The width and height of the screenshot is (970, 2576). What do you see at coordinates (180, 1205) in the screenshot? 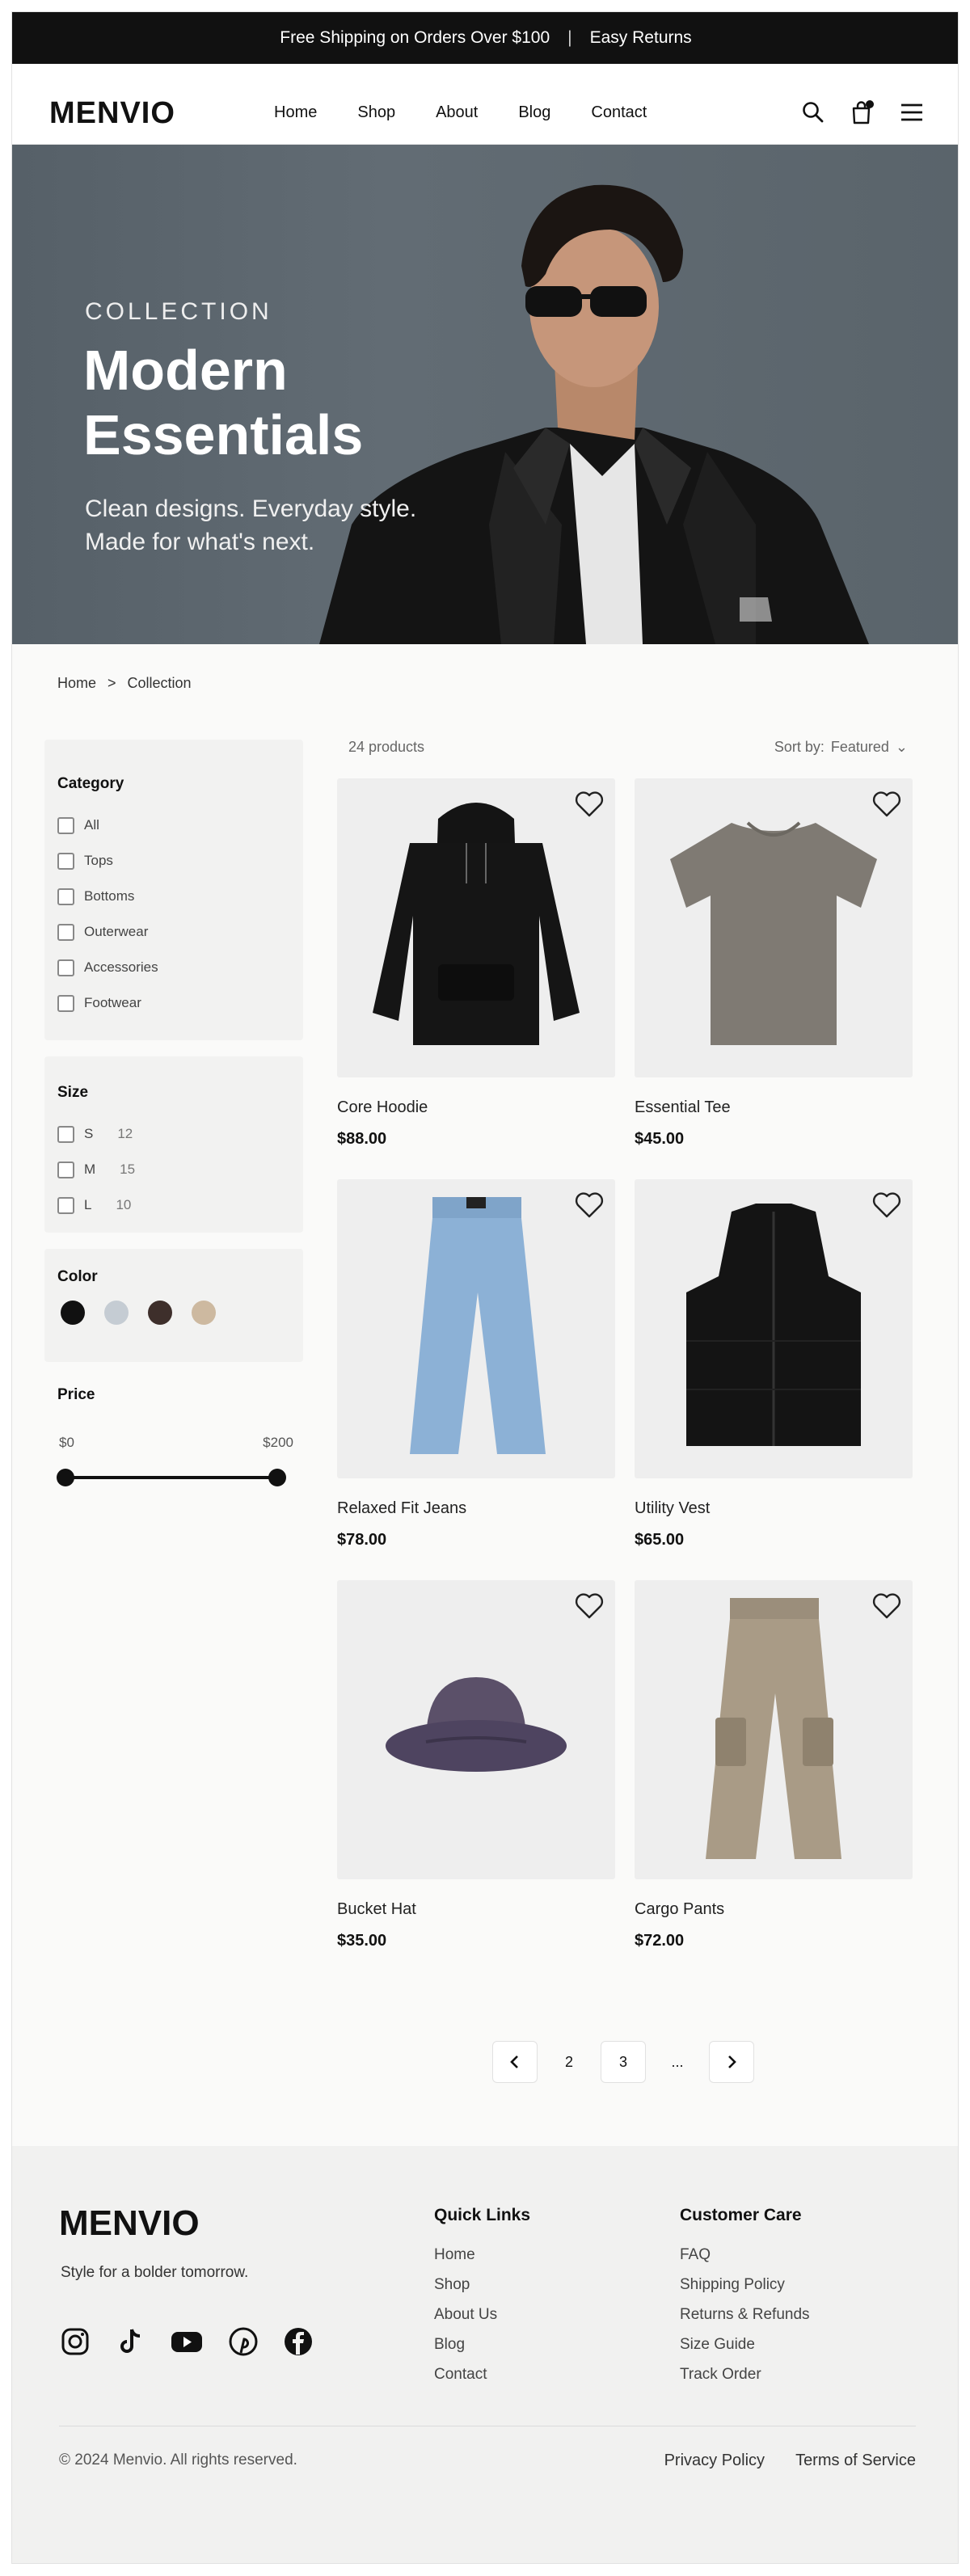
I see `size-option-l: L 10` at bounding box center [180, 1205].